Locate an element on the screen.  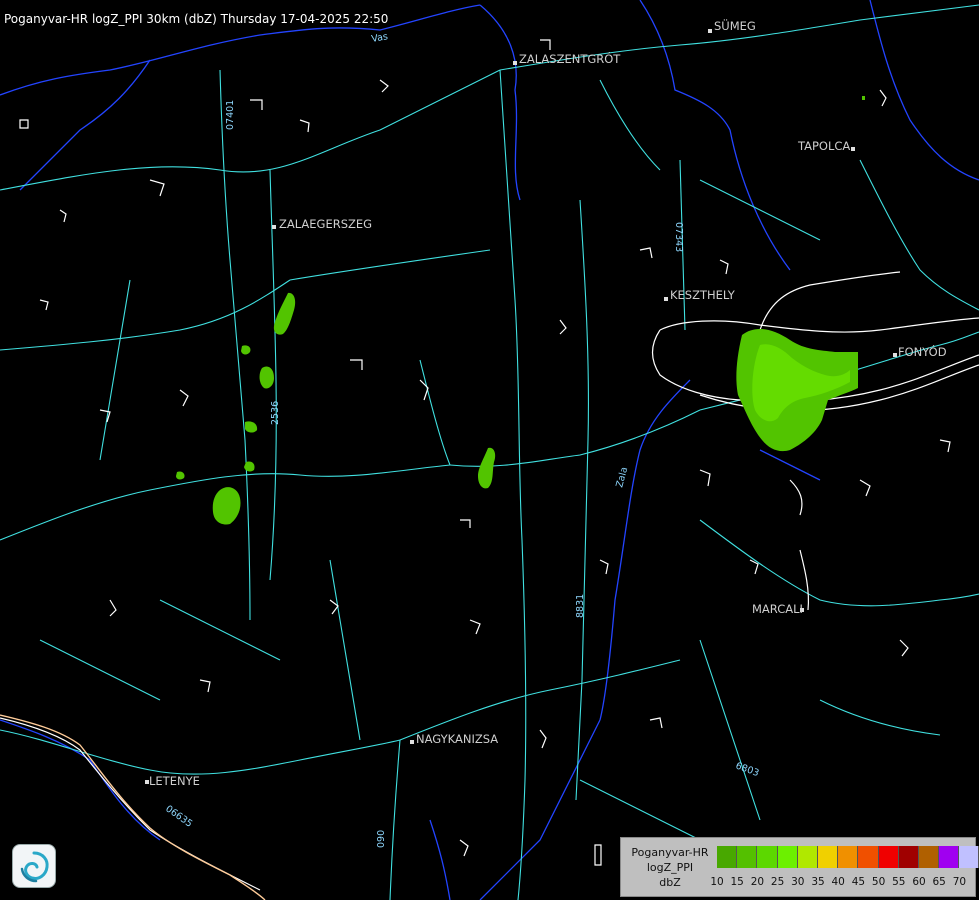
road-label-07343: 07343 is located at coordinates (678, 237).